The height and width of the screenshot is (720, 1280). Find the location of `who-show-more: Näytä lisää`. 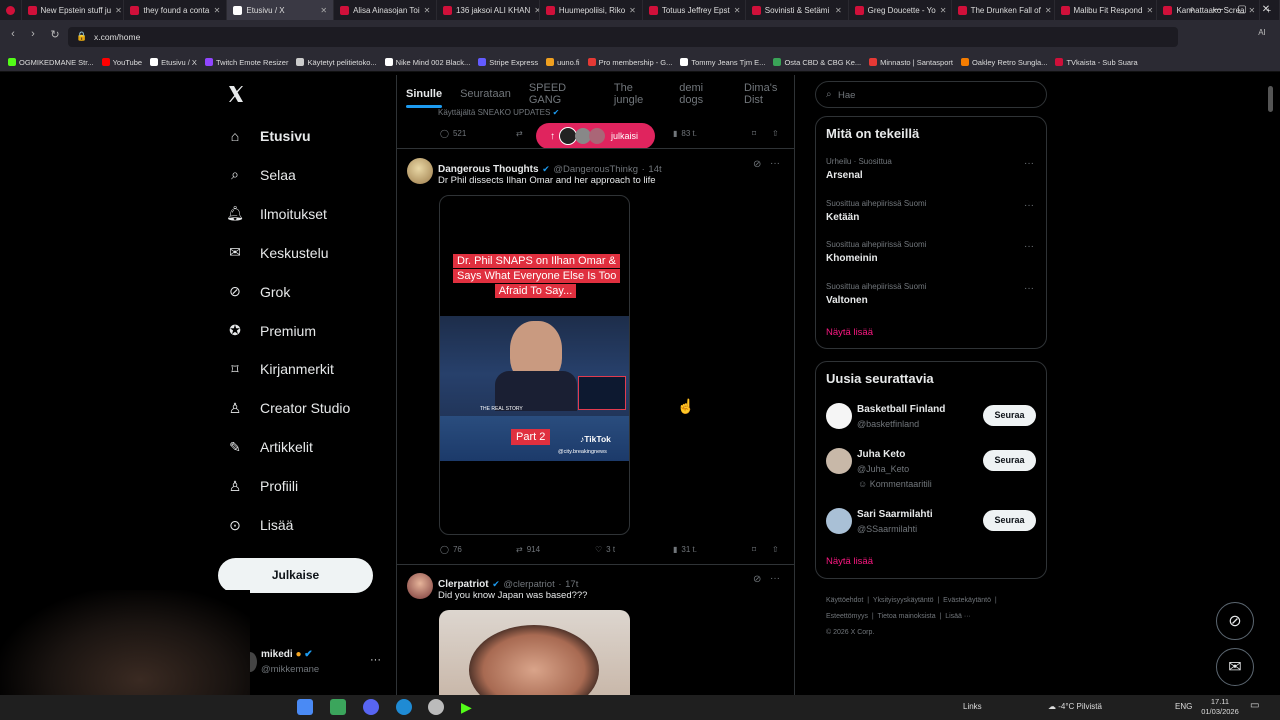

who-show-more: Näytä lisää is located at coordinates (849, 561).